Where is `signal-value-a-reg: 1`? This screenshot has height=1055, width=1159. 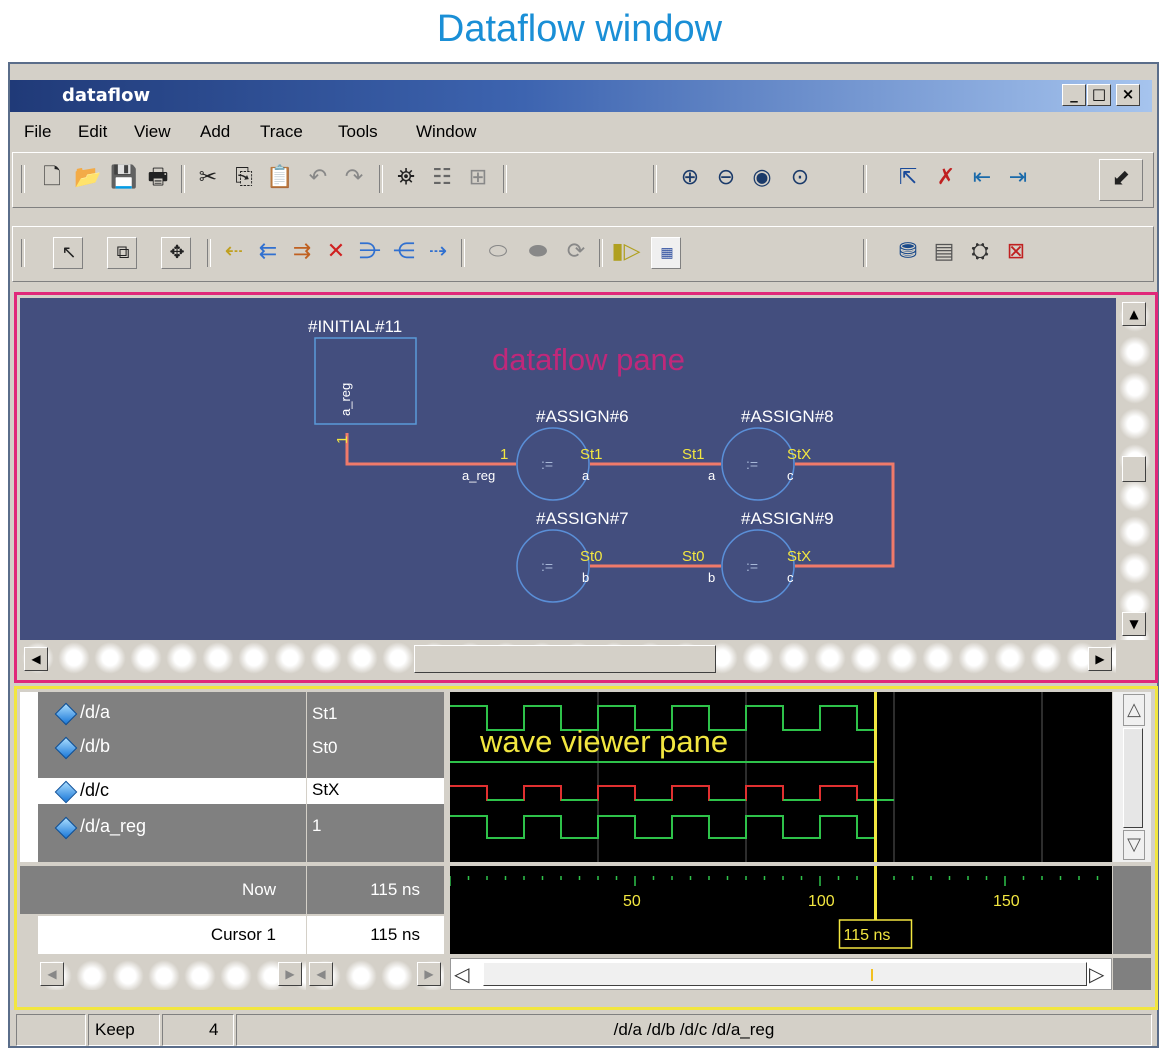 signal-value-a-reg: 1 is located at coordinates (317, 825).